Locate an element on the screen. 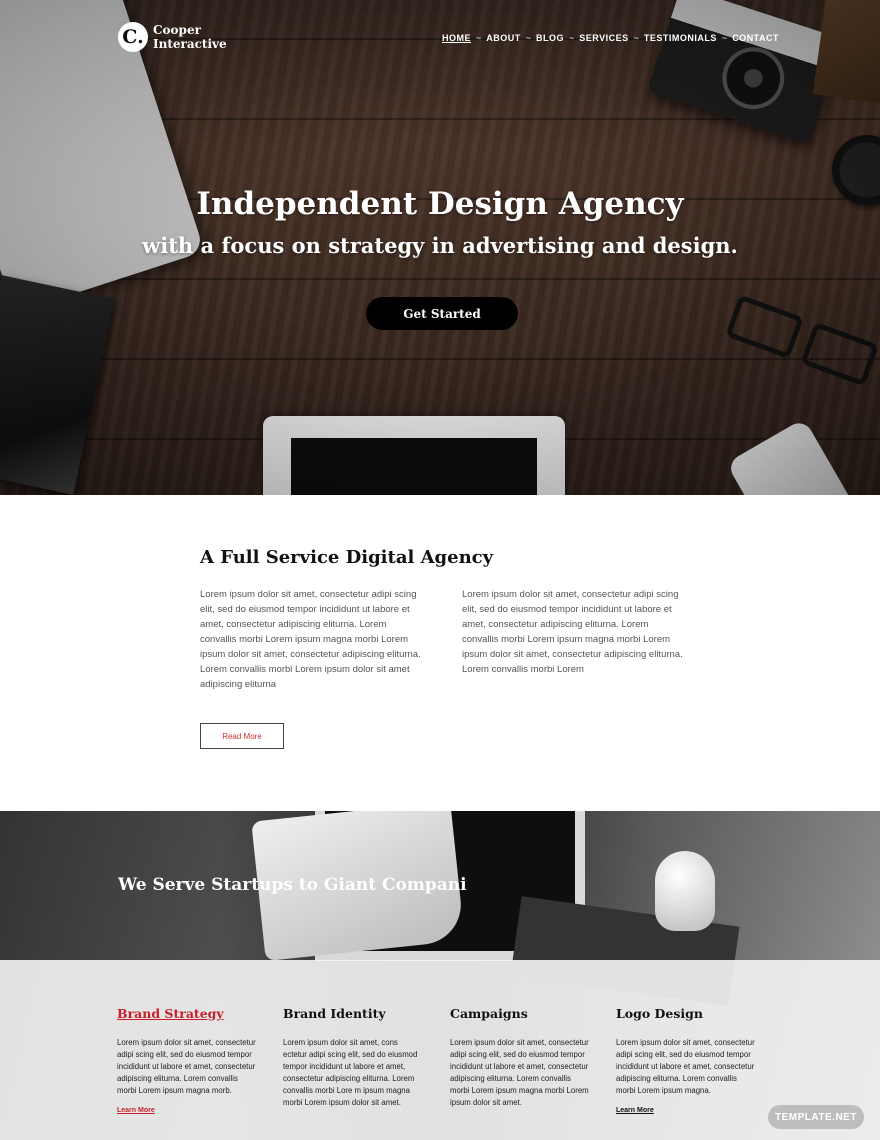  magazine-image is located at coordinates (57, 385).